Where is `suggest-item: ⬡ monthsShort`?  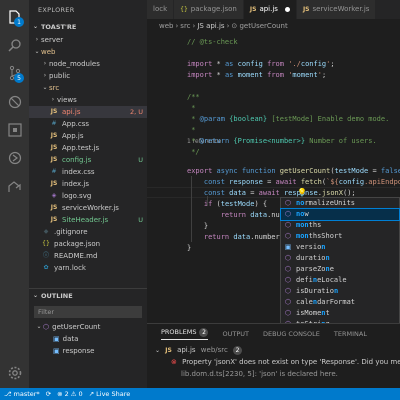 suggest-item: ⬡ monthsShort is located at coordinates (340, 236).